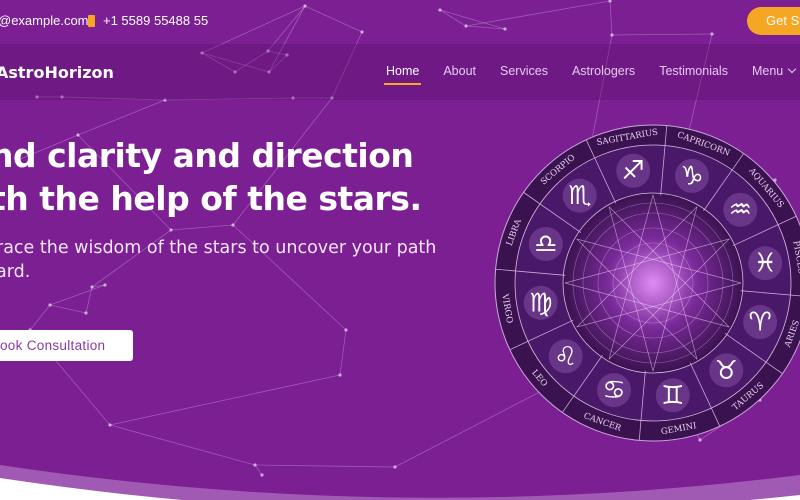  I want to click on chevron-down-icon, so click(792, 69).